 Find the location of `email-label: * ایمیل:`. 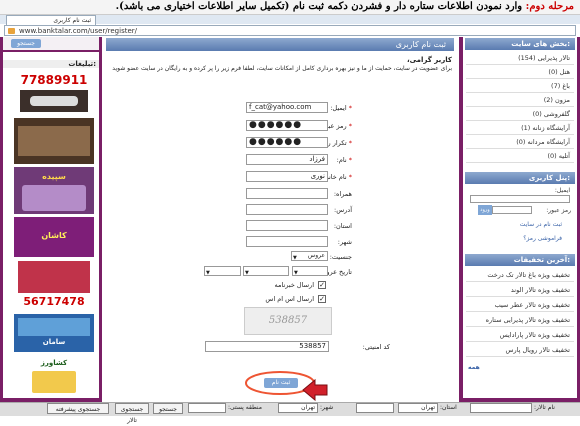

email-label: * ایمیل: is located at coordinates (341, 108).